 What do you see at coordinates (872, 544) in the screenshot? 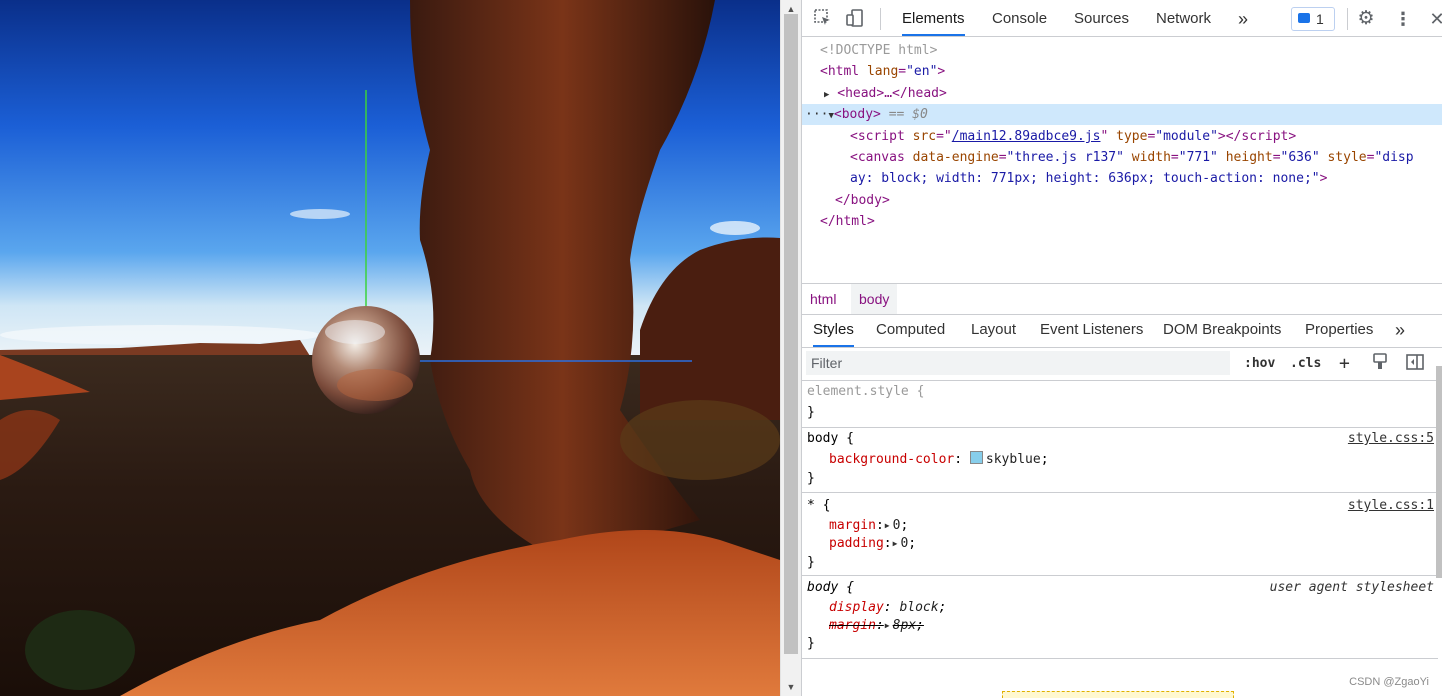
I see `css-declaration: padding:▶ 0;` at bounding box center [872, 544].